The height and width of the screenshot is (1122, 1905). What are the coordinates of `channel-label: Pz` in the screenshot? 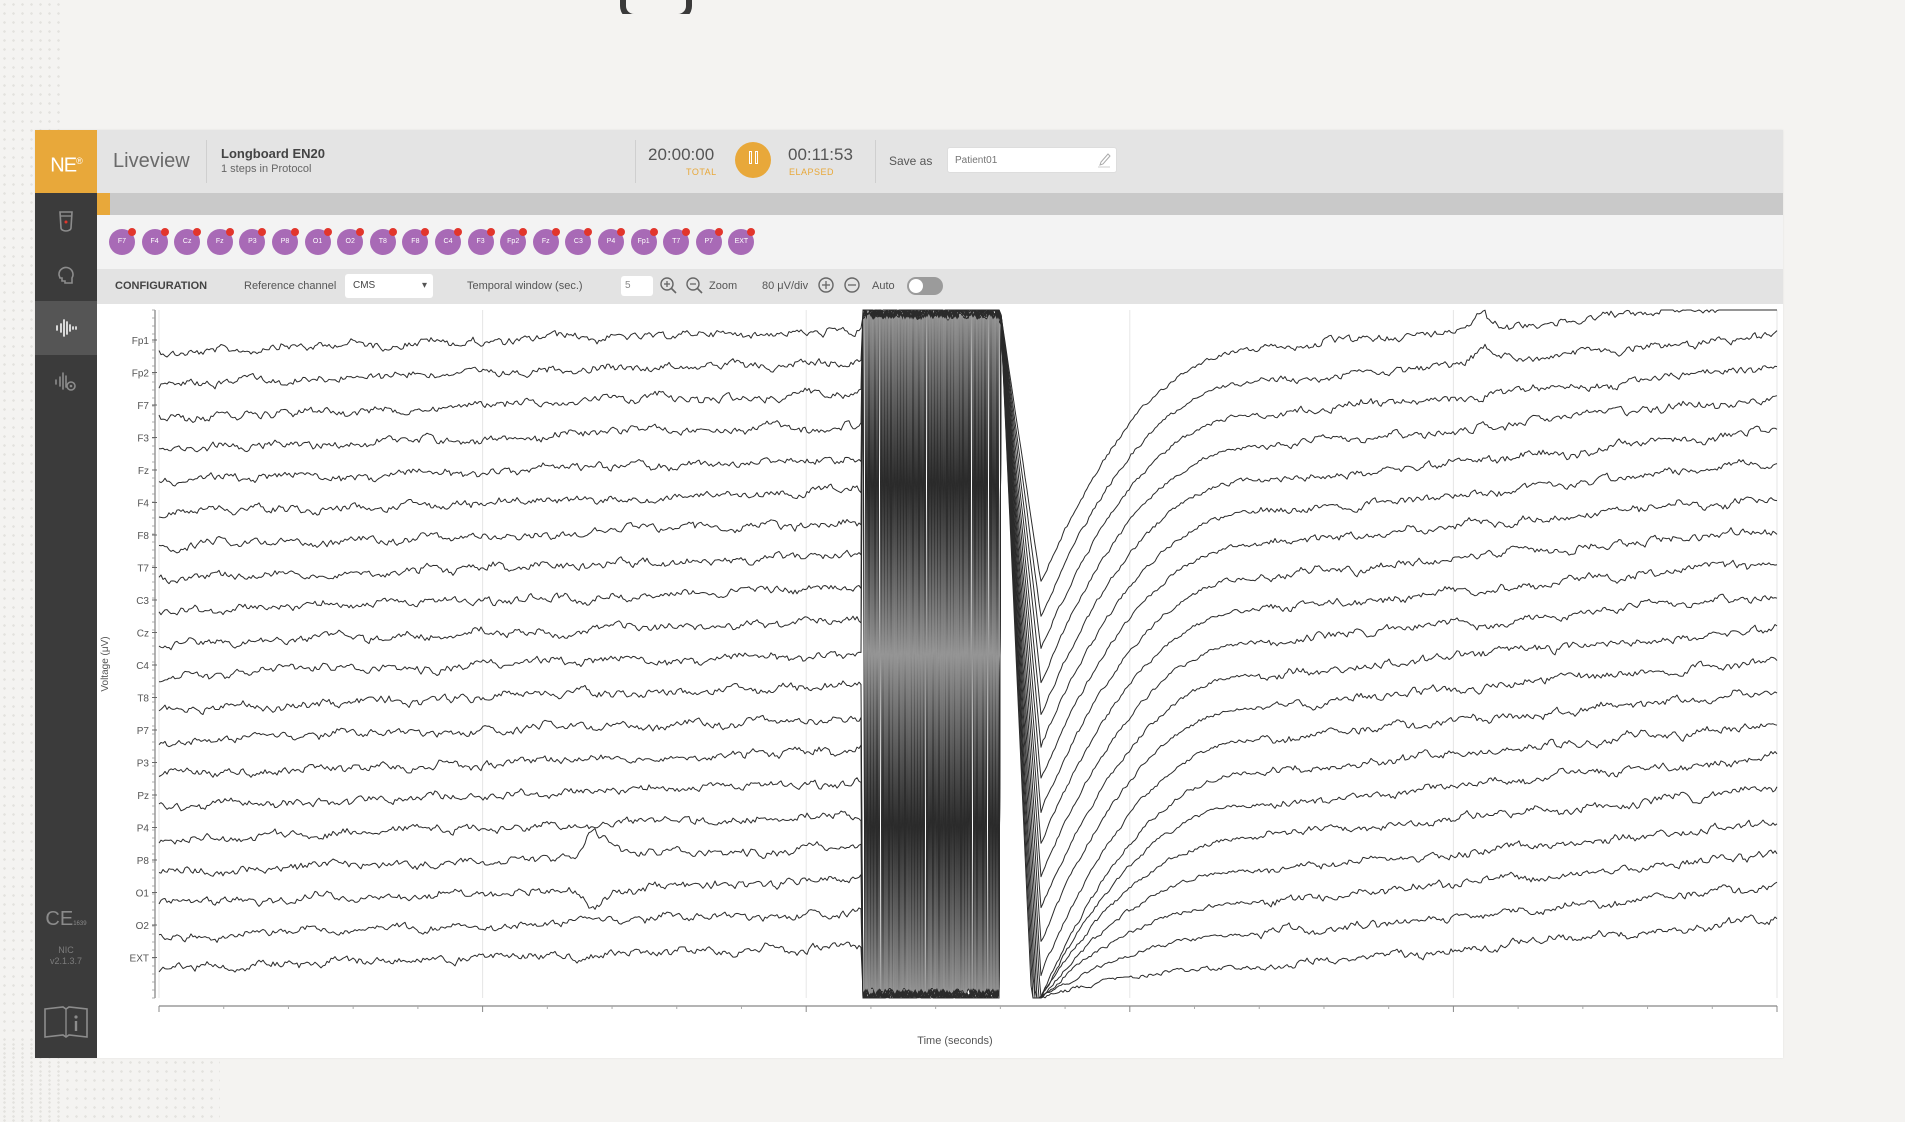 It's located at (143, 796).